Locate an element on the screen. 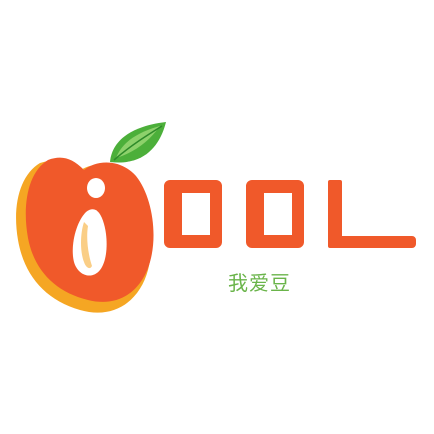  letter-o-first-shape is located at coordinates (193, 214).